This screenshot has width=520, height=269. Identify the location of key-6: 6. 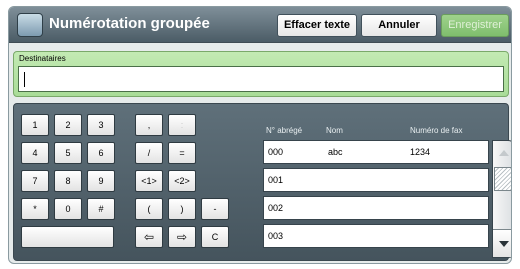
(101, 153).